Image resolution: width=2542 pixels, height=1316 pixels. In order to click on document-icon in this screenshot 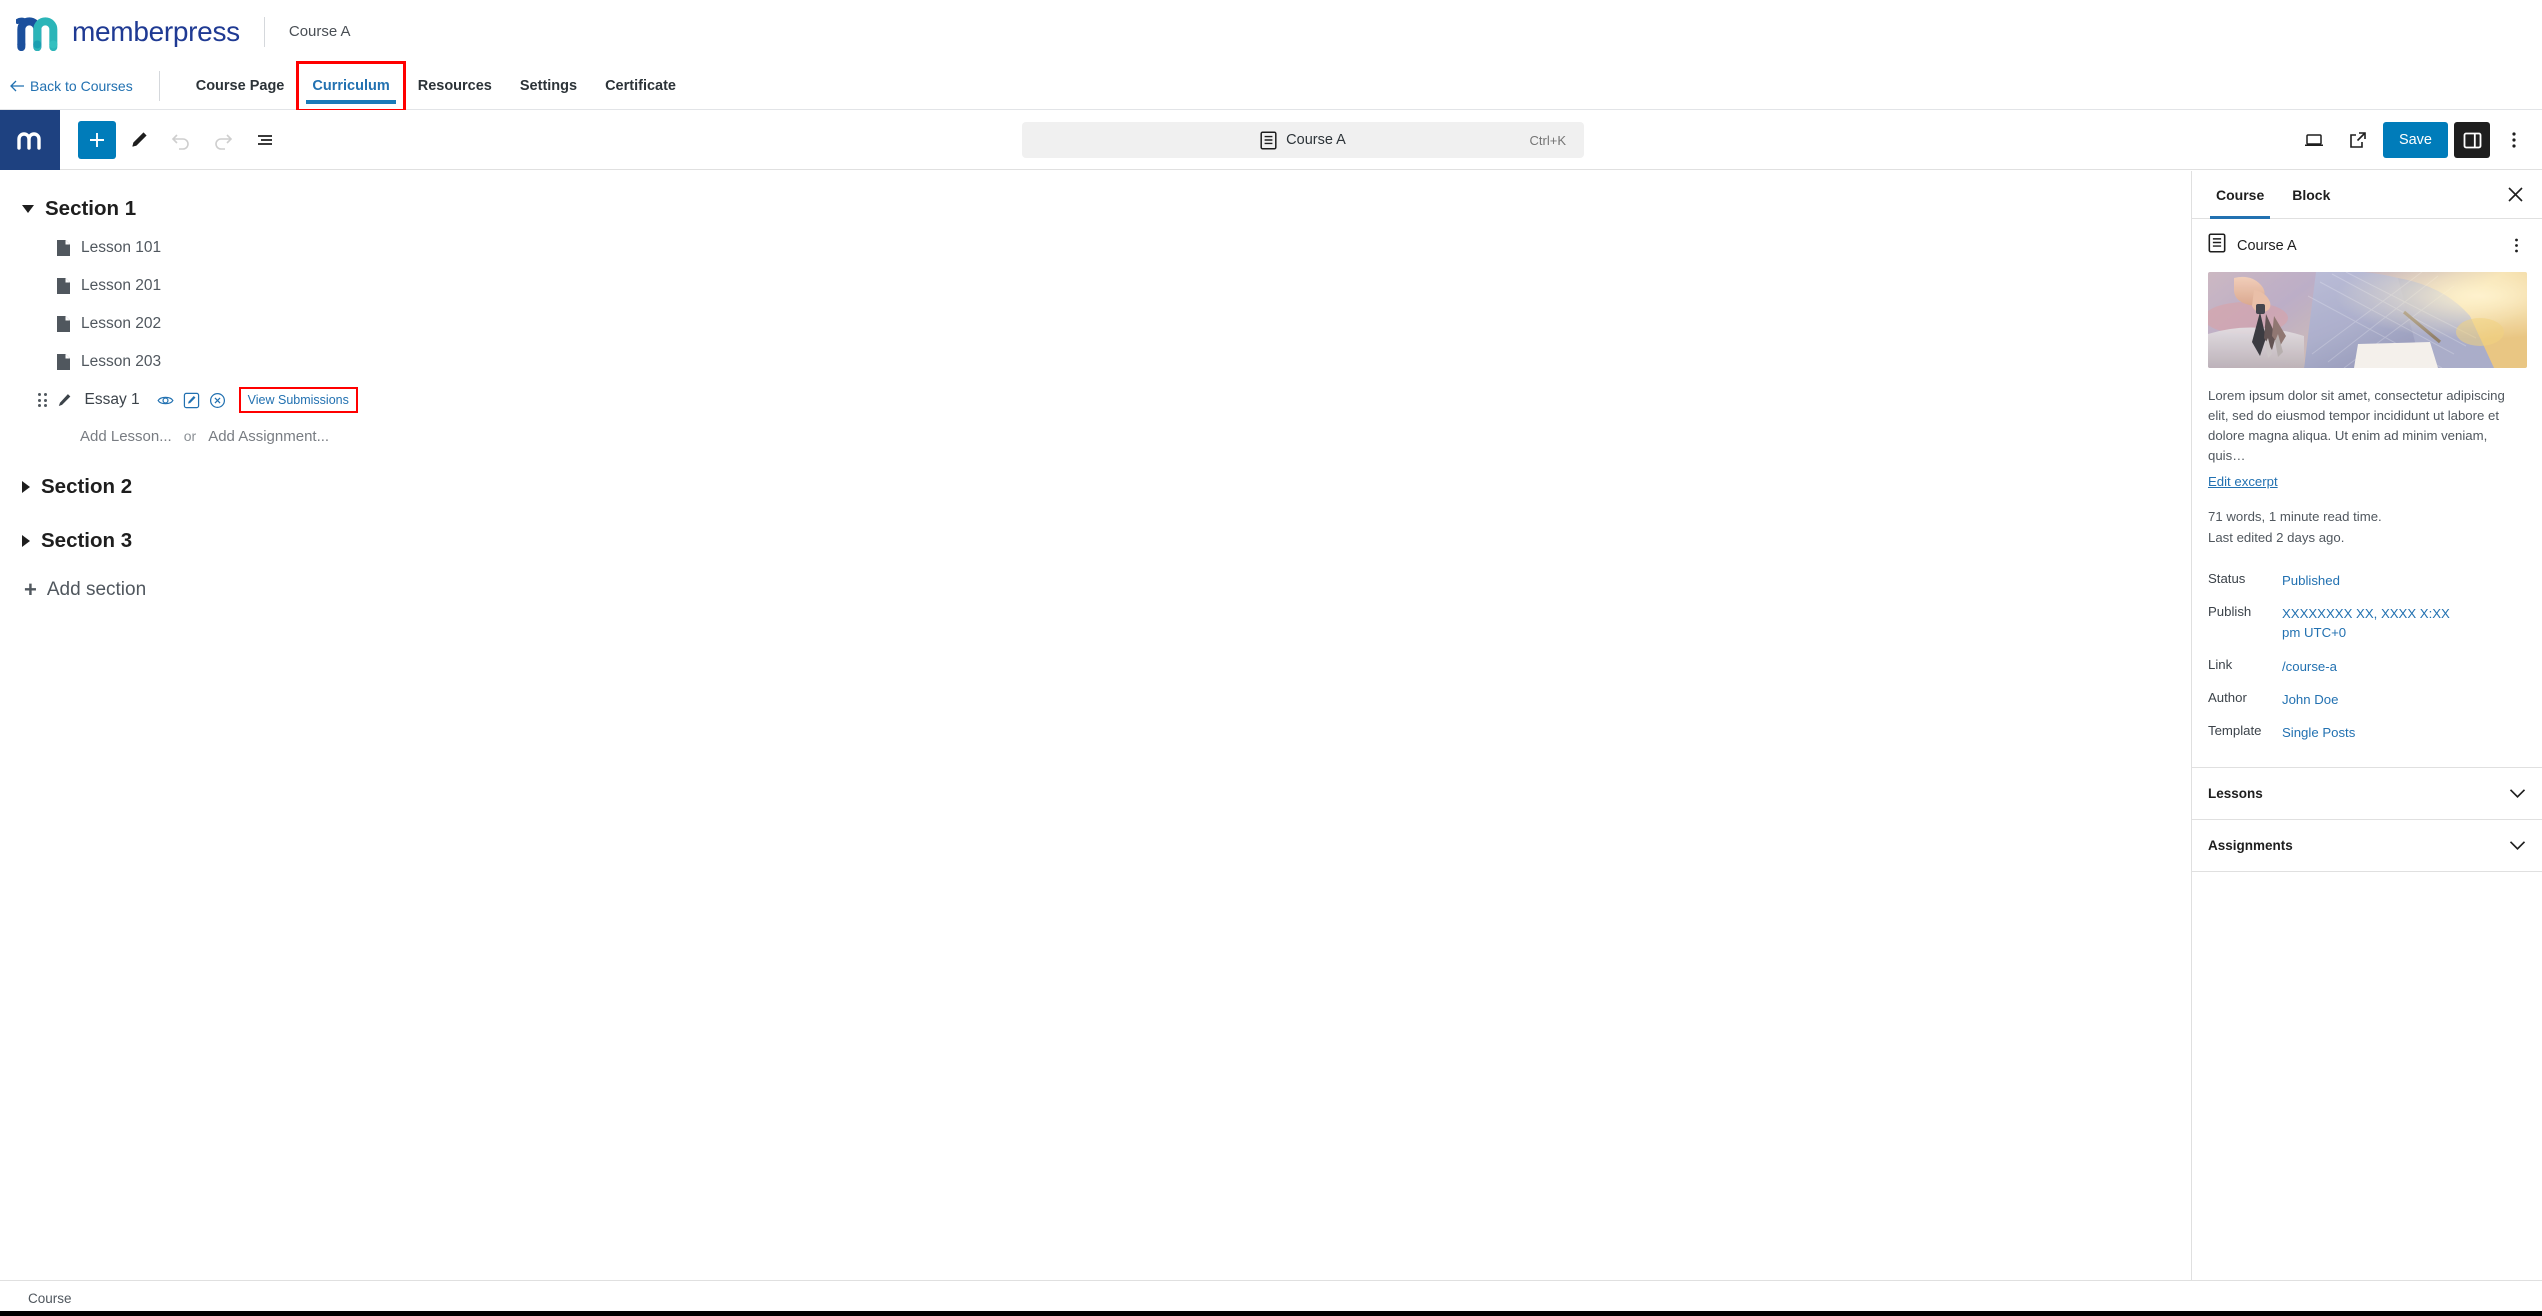, I will do `click(1268, 140)`.